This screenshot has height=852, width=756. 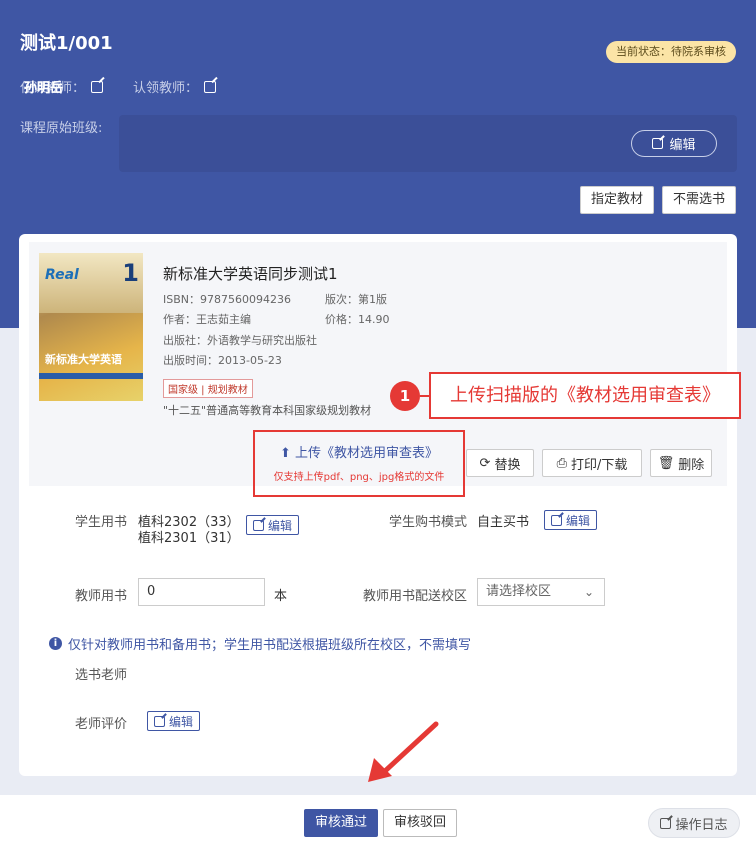 I want to click on cover-bar, so click(x=91, y=376).